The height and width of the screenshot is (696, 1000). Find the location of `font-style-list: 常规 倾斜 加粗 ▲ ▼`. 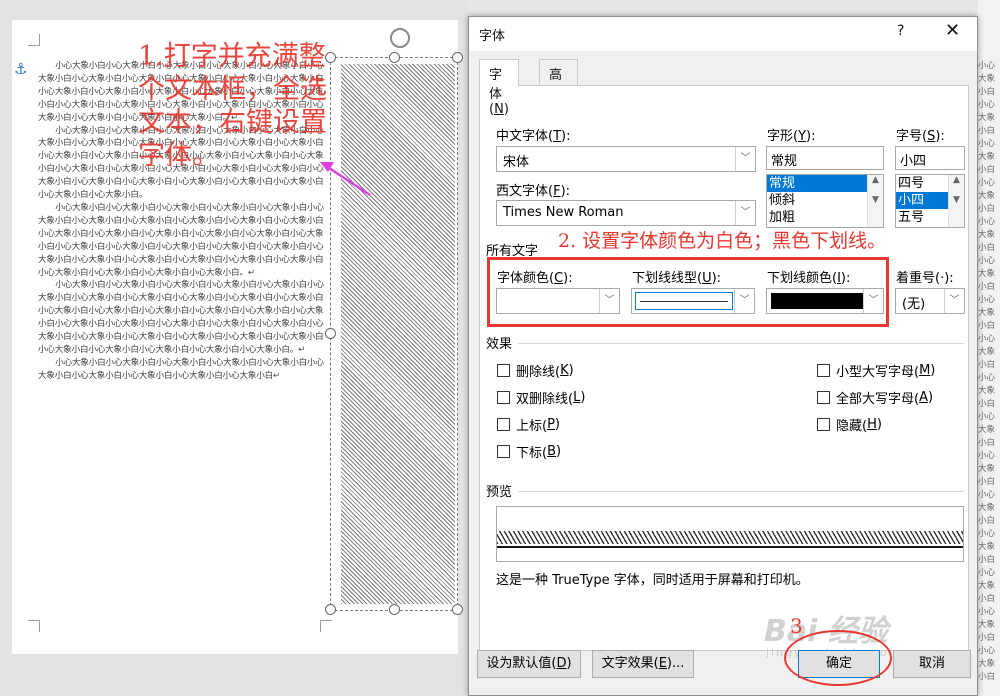

font-style-list: 常规 倾斜 加粗 ▲ ▼ is located at coordinates (825, 201).